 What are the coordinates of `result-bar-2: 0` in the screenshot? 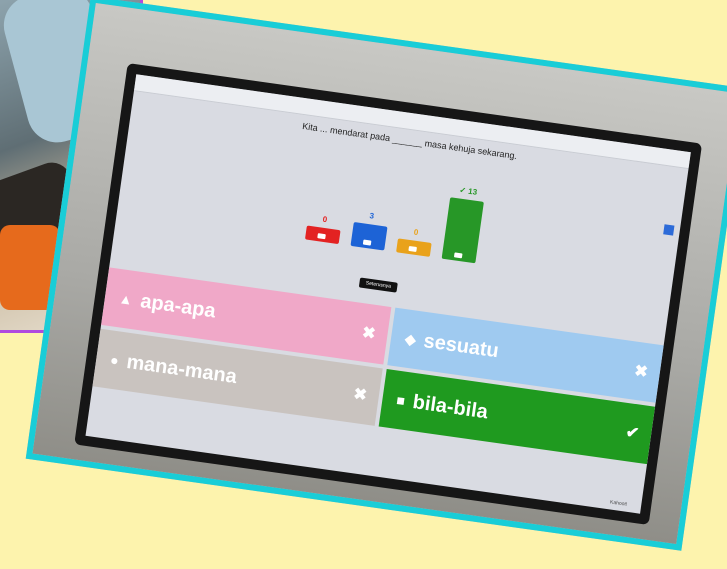 It's located at (414, 242).